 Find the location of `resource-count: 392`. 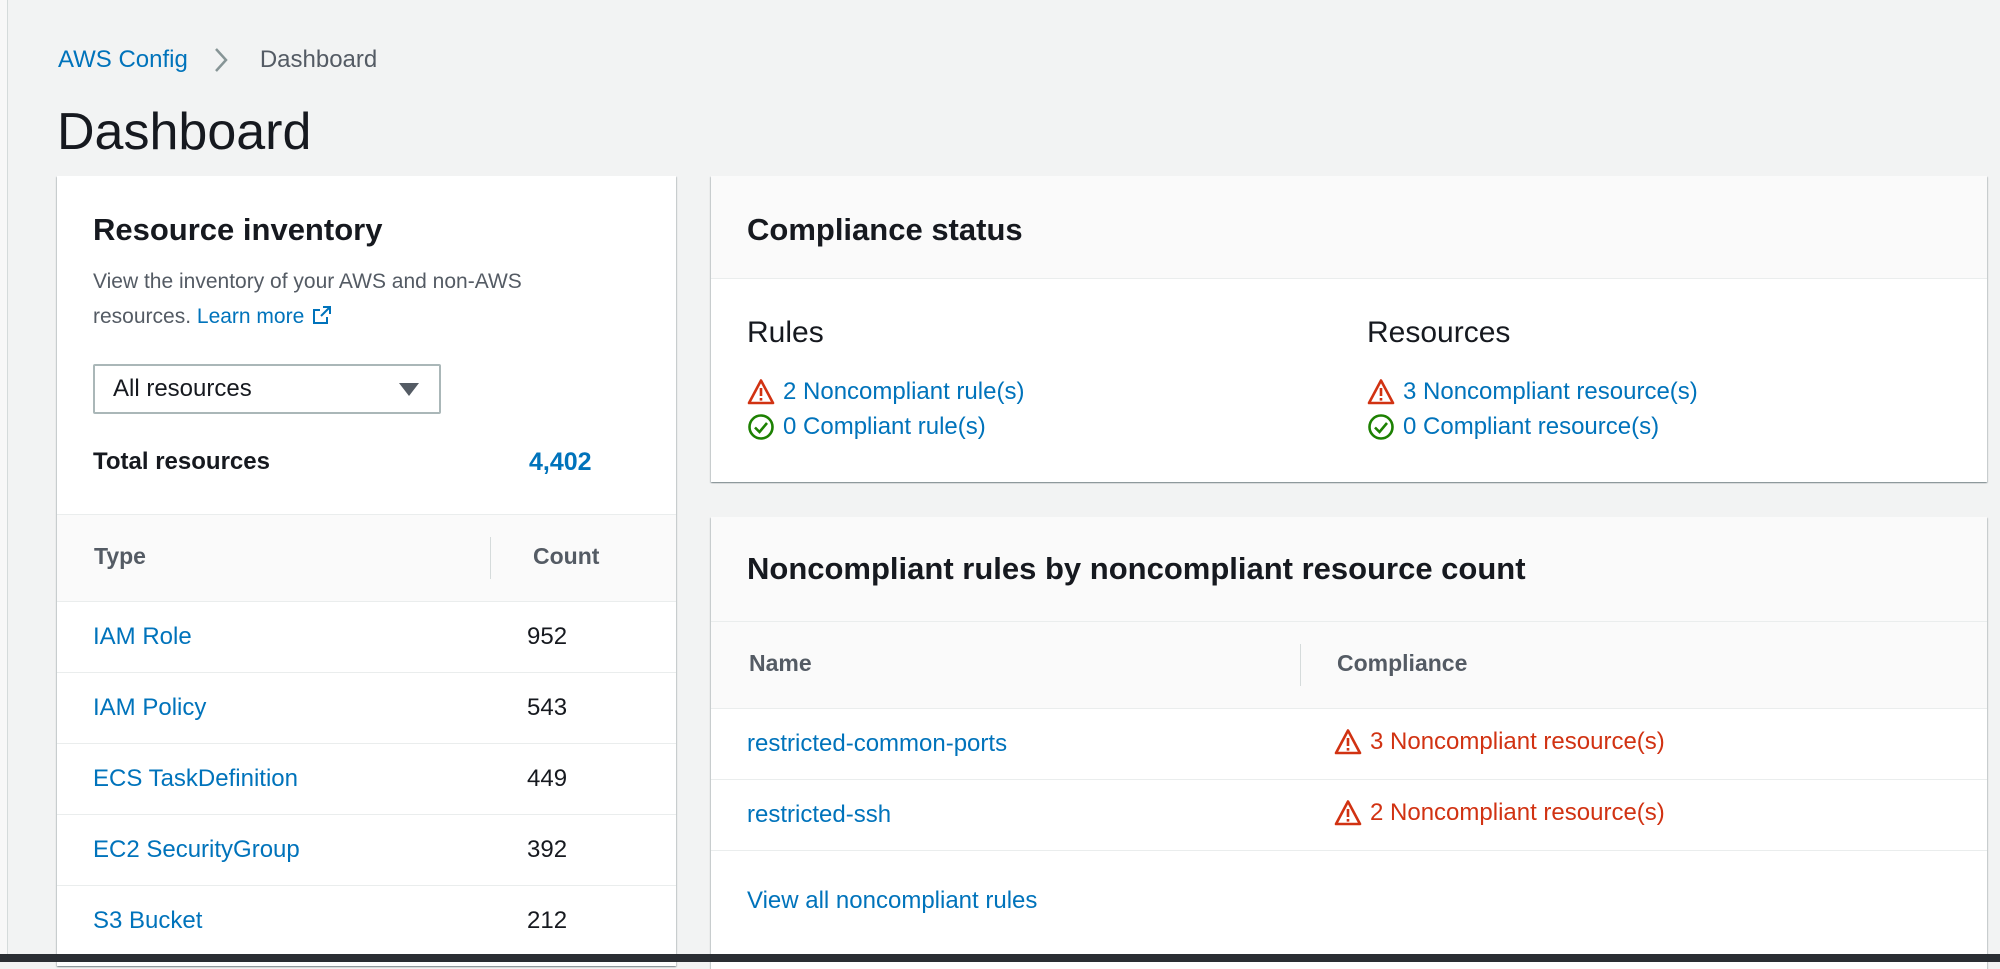

resource-count: 392 is located at coordinates (547, 849).